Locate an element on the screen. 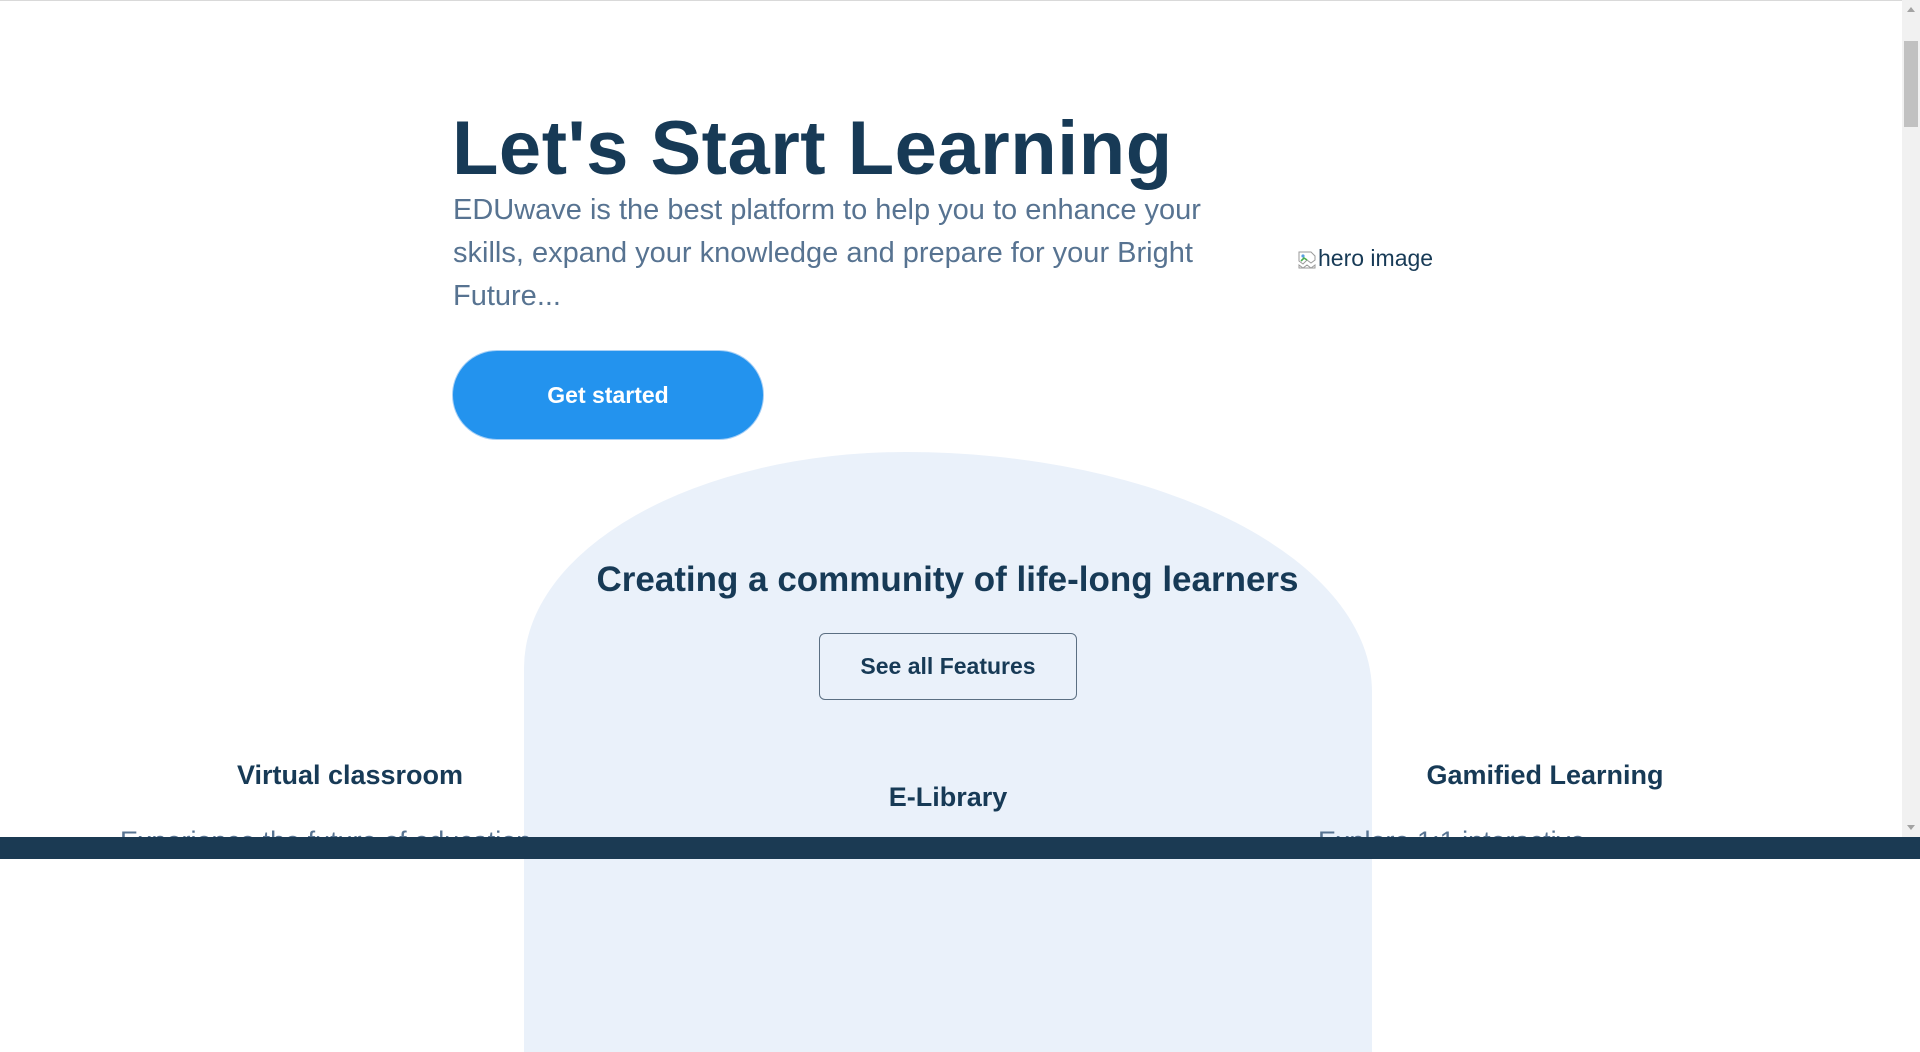 The width and height of the screenshot is (1920, 1052). top-border is located at coordinates (951, 0).